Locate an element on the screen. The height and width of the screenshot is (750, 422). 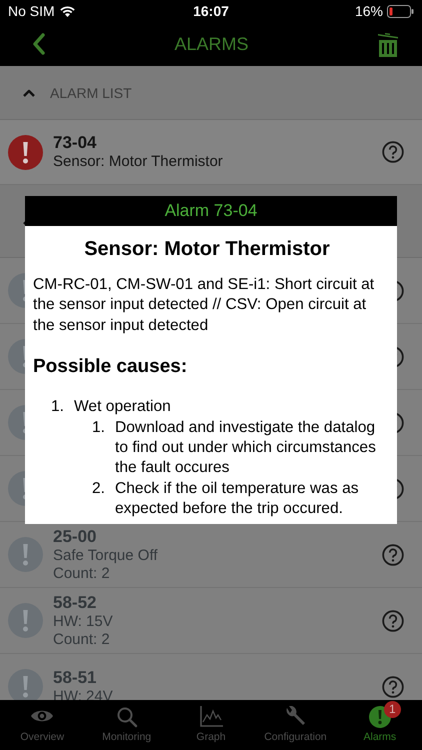
tab-button: Monitoring is located at coordinates (126, 725).